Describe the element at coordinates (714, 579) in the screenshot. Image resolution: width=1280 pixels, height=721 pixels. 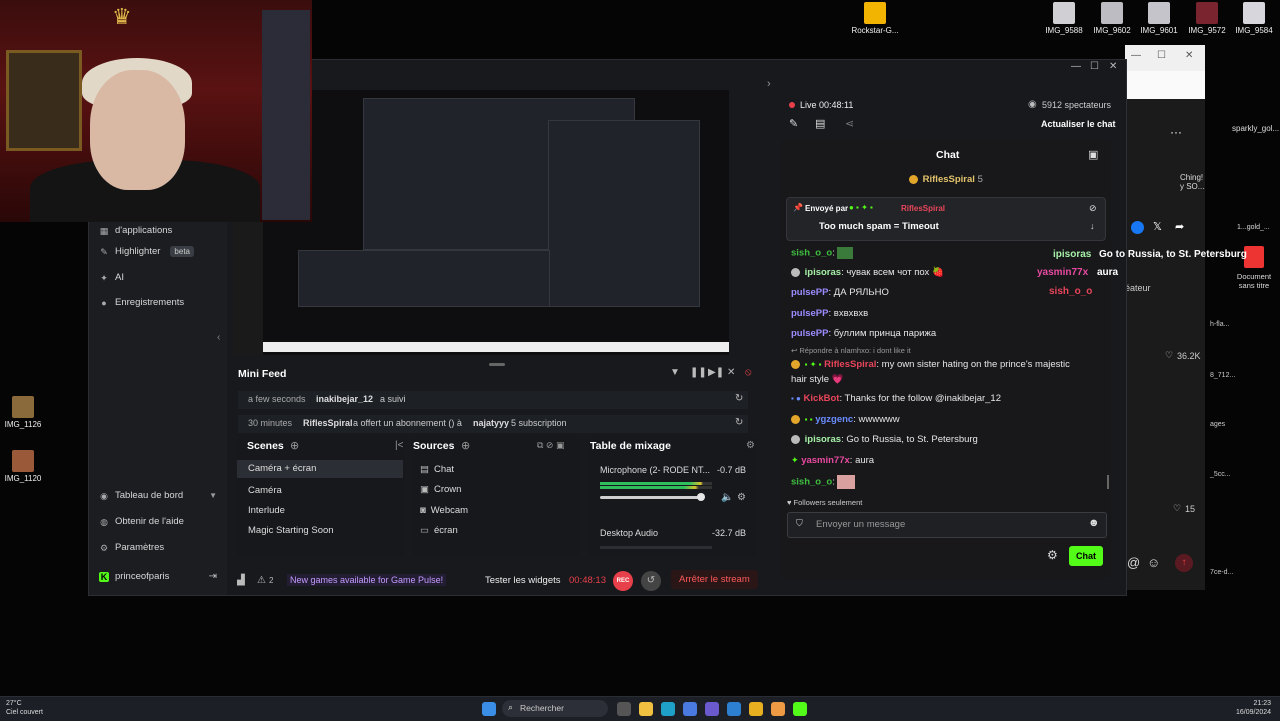
I see `stop-stream-button: Arrêter le stream` at that location.